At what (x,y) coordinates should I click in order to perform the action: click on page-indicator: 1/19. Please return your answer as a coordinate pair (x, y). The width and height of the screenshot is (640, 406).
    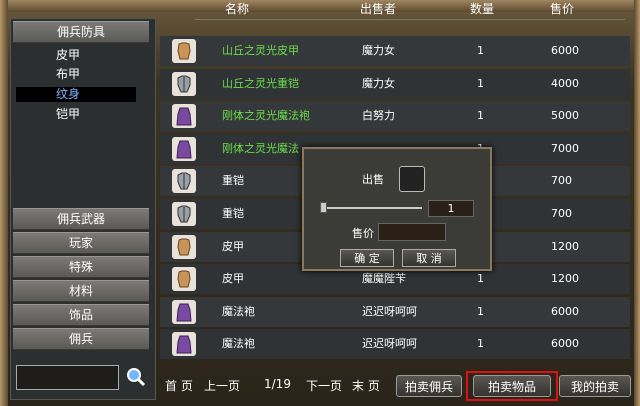
    Looking at the image, I should click on (277, 384).